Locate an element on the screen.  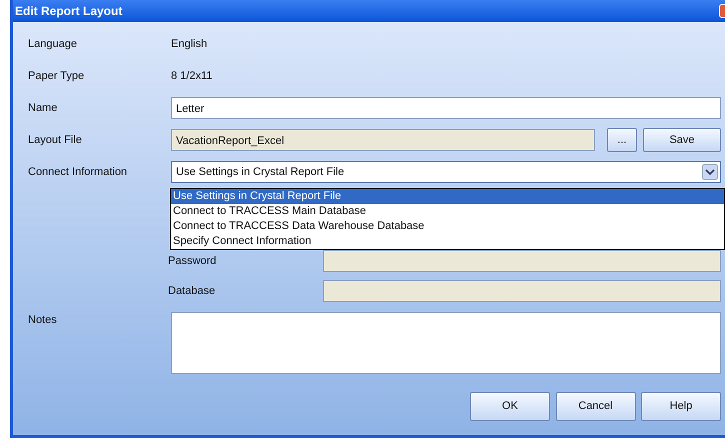
field-label: Paper Type is located at coordinates (57, 76).